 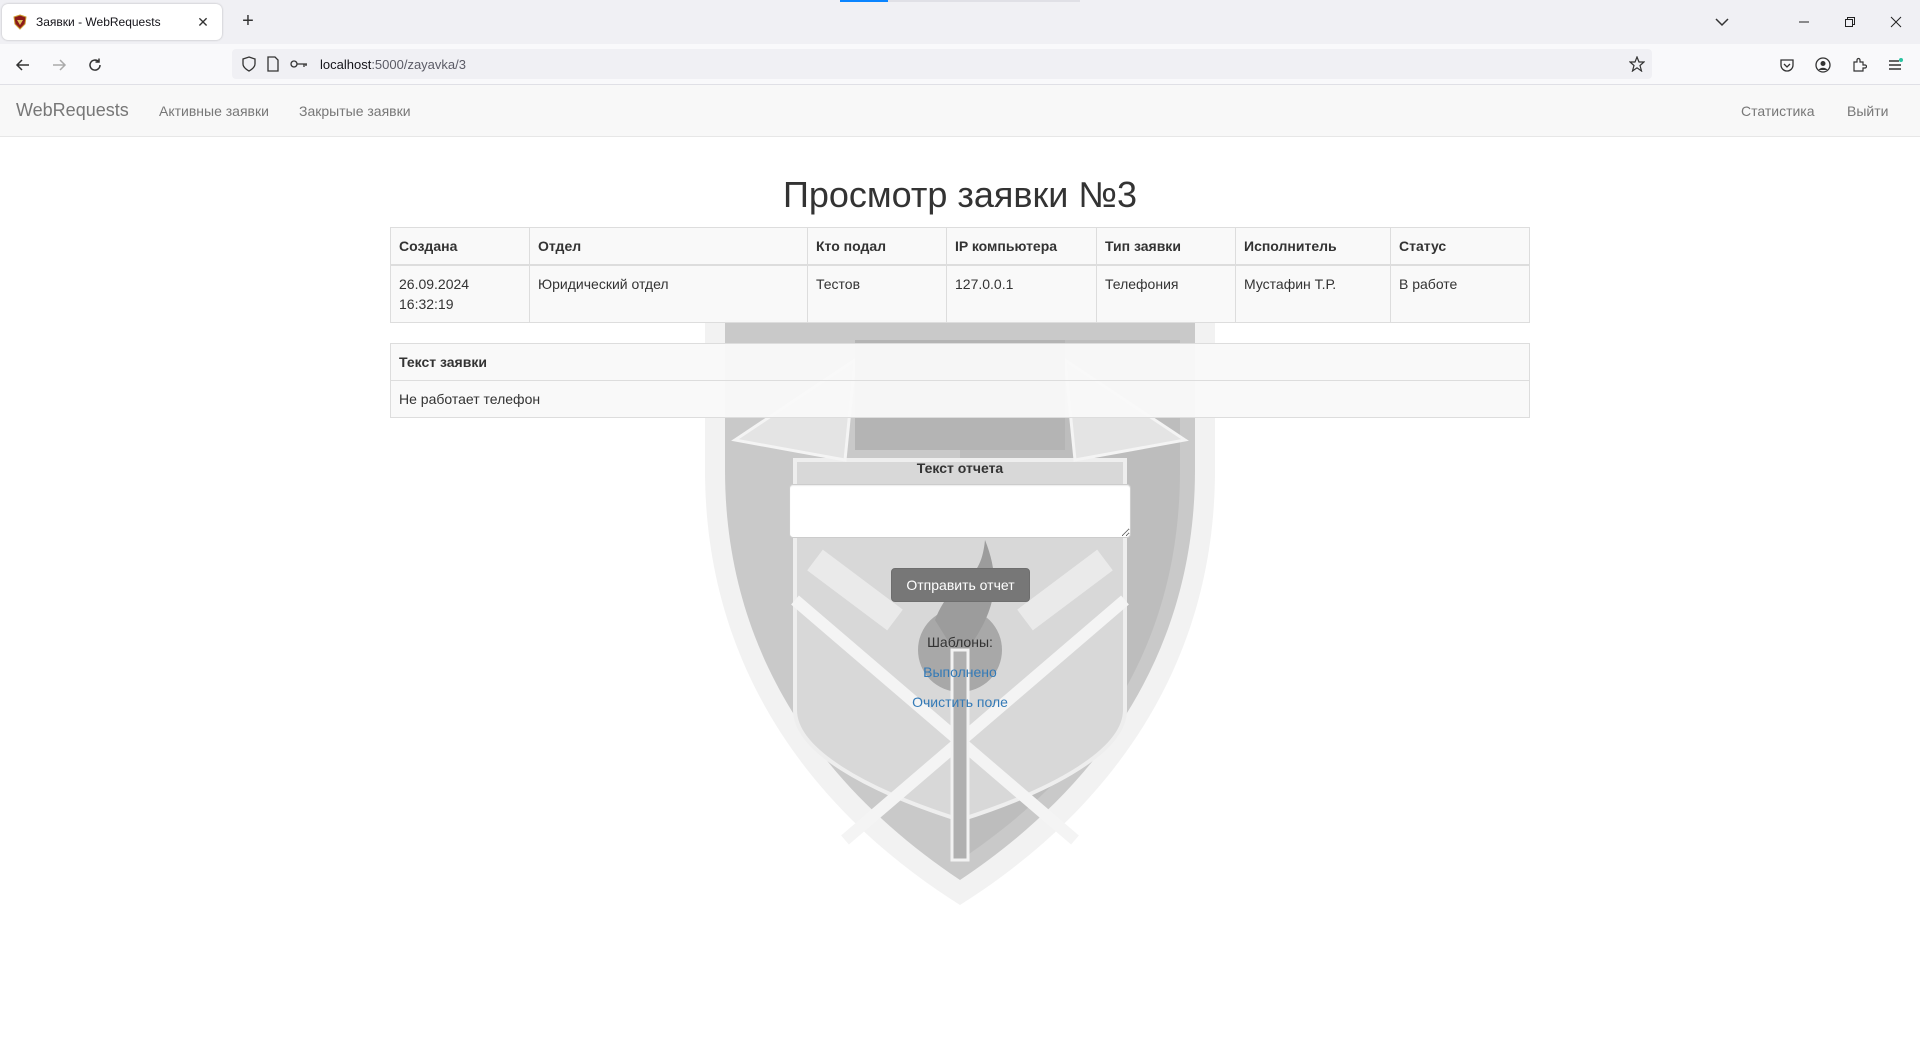 What do you see at coordinates (668, 246) in the screenshot?
I see `col-department: Отдел` at bounding box center [668, 246].